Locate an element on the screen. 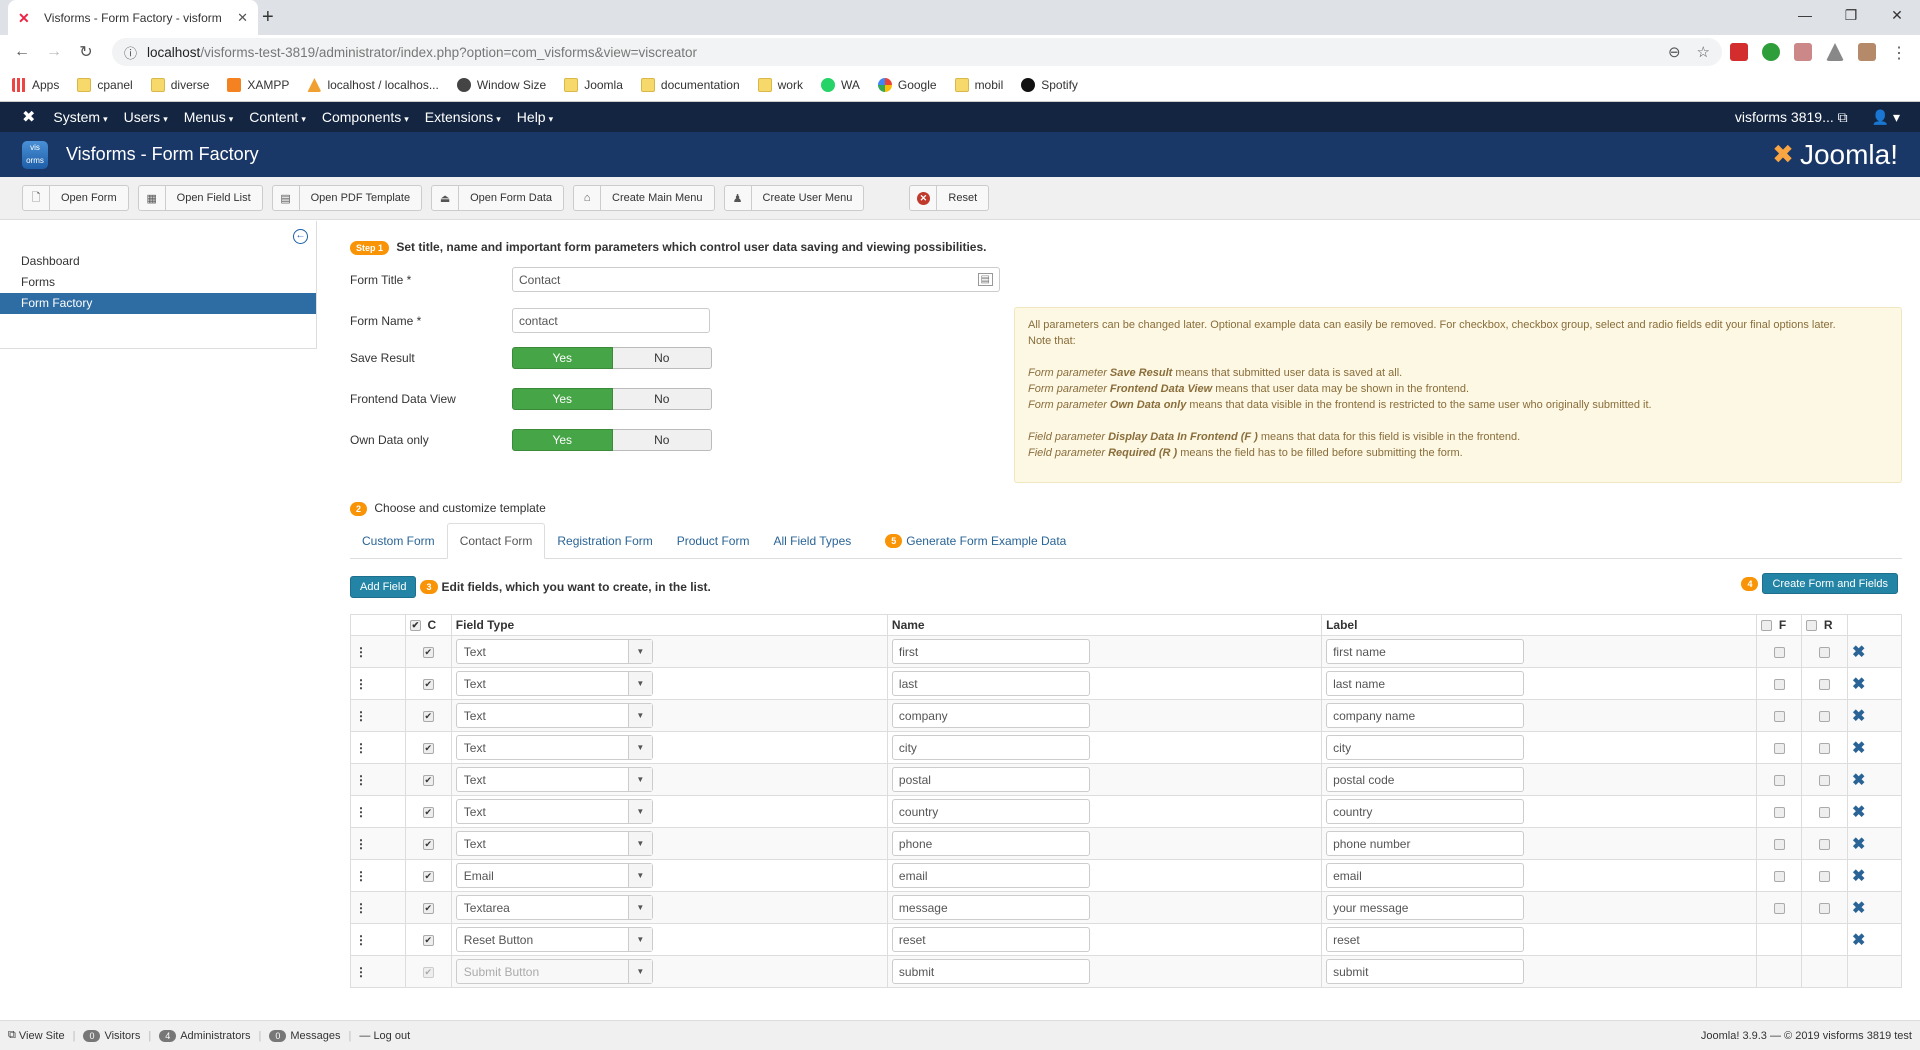 This screenshot has width=1920, height=1050. menu-content: Content ▾ is located at coordinates (277, 117).